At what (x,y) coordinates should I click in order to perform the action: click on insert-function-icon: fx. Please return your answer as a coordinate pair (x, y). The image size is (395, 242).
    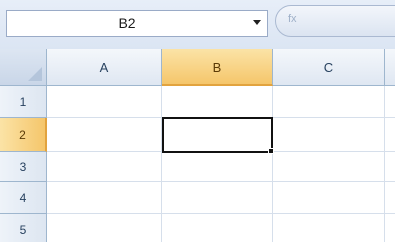
    Looking at the image, I should click on (295, 19).